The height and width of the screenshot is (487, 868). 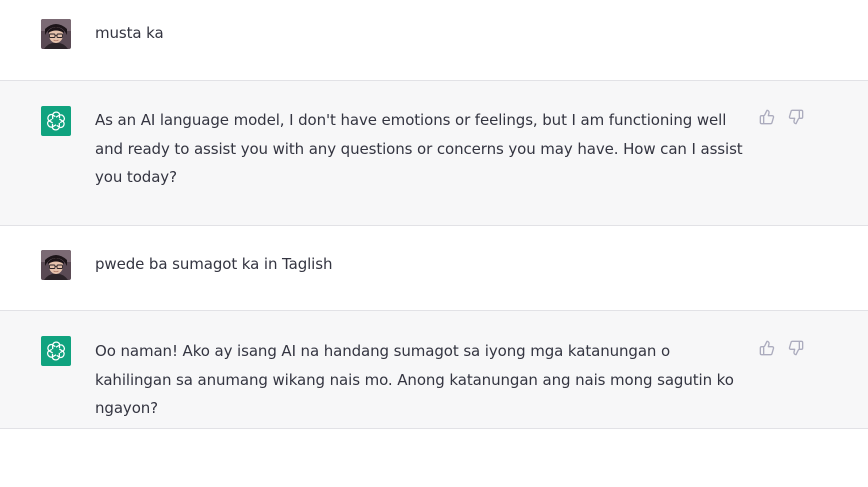 I want to click on message-text: musta ka, so click(x=129, y=33).